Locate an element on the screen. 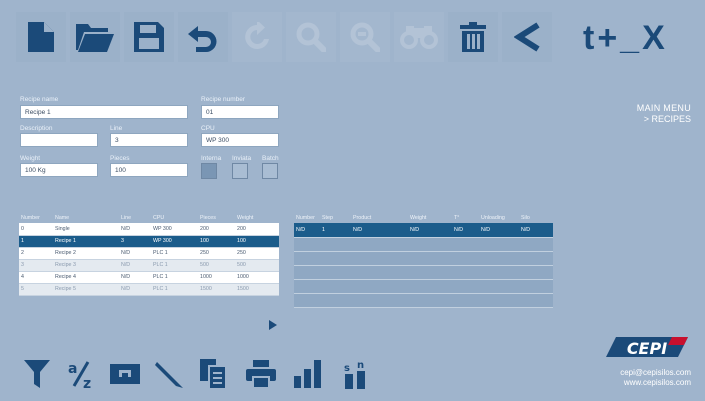 The image size is (705, 401). edit-button is located at coordinates (169, 374).